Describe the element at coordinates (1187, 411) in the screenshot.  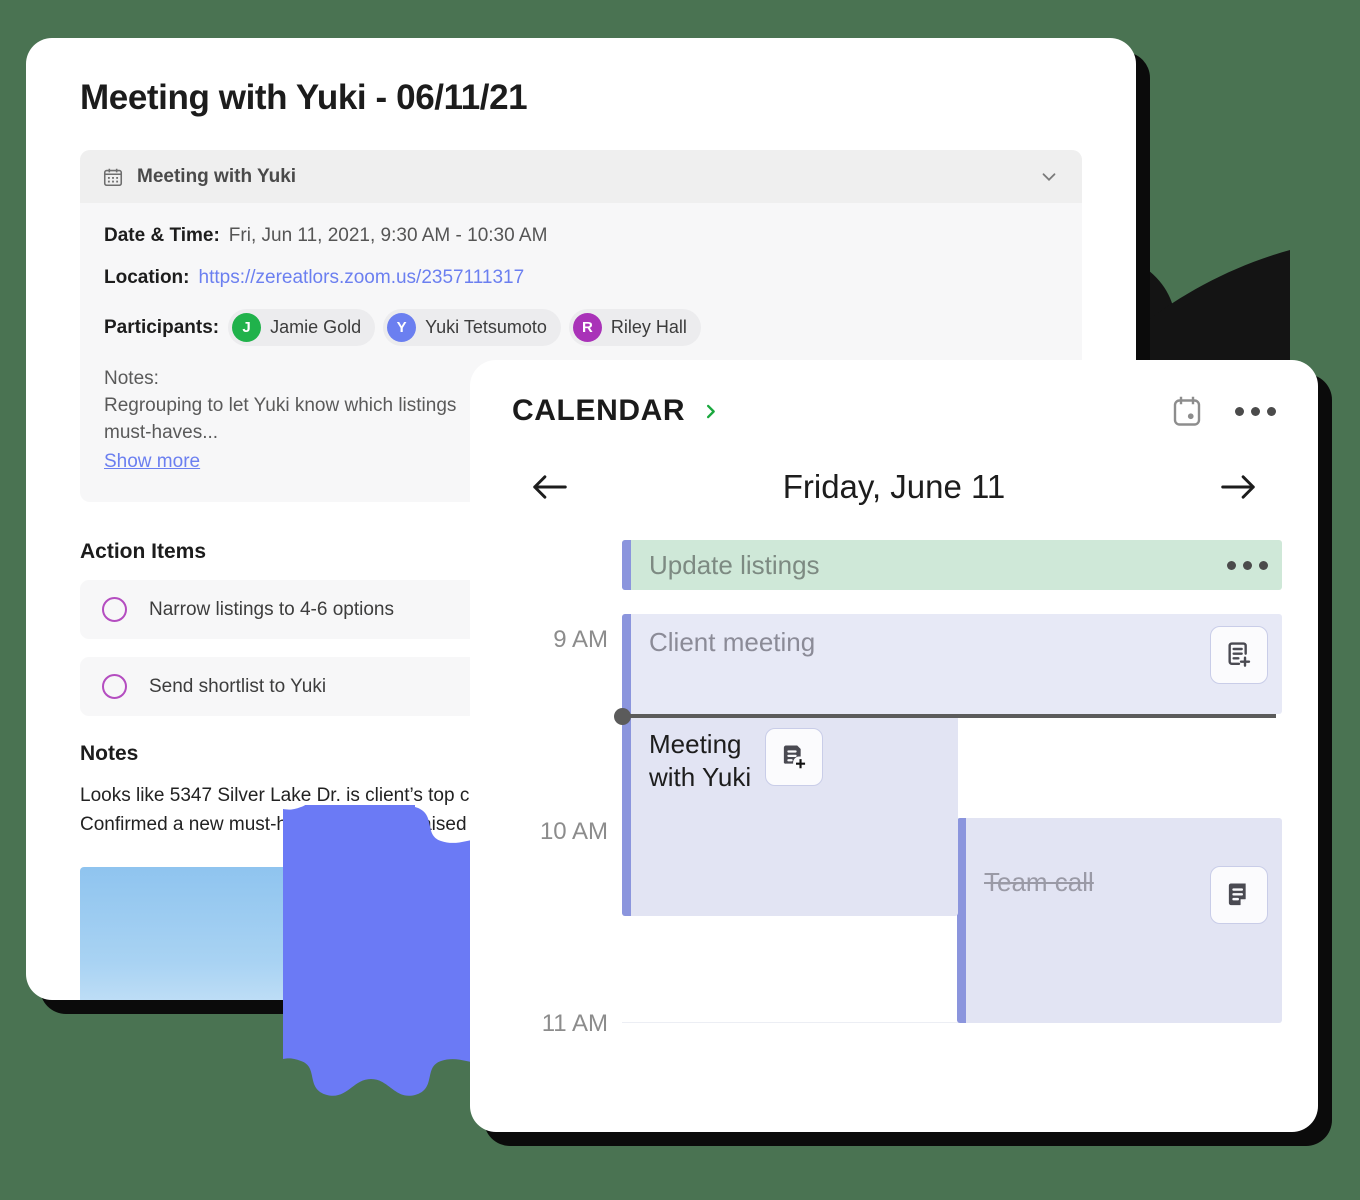
I see `calendar-day-icon` at that location.